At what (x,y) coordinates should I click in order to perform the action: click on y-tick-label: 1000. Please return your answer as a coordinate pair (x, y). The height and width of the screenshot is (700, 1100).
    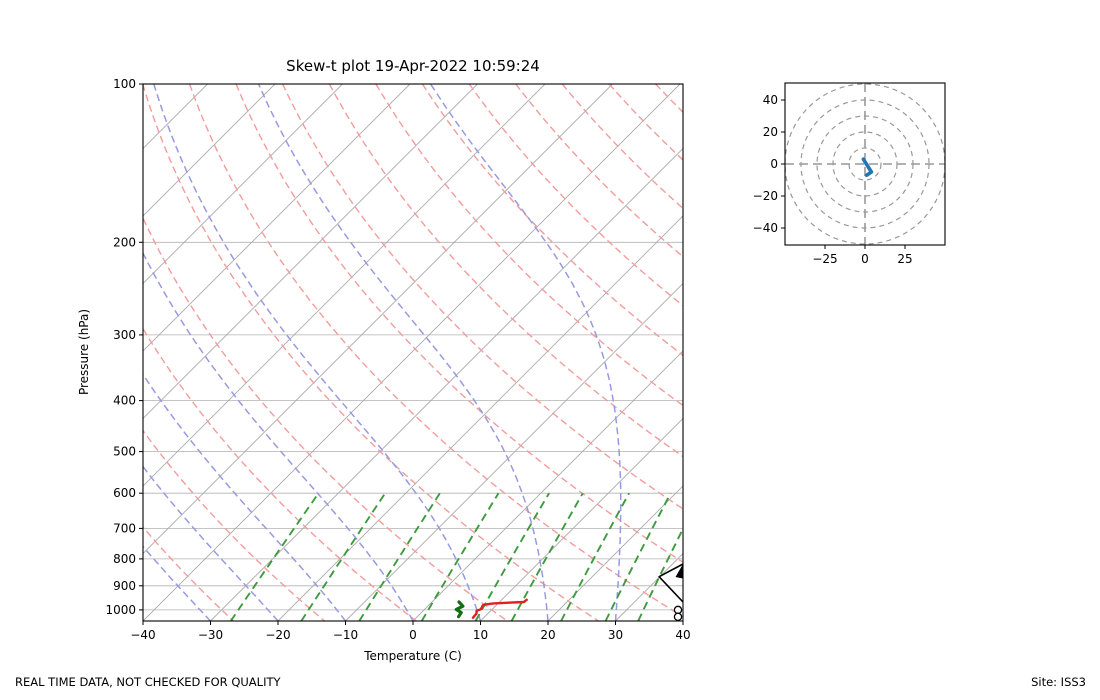
    Looking at the image, I should click on (120, 610).